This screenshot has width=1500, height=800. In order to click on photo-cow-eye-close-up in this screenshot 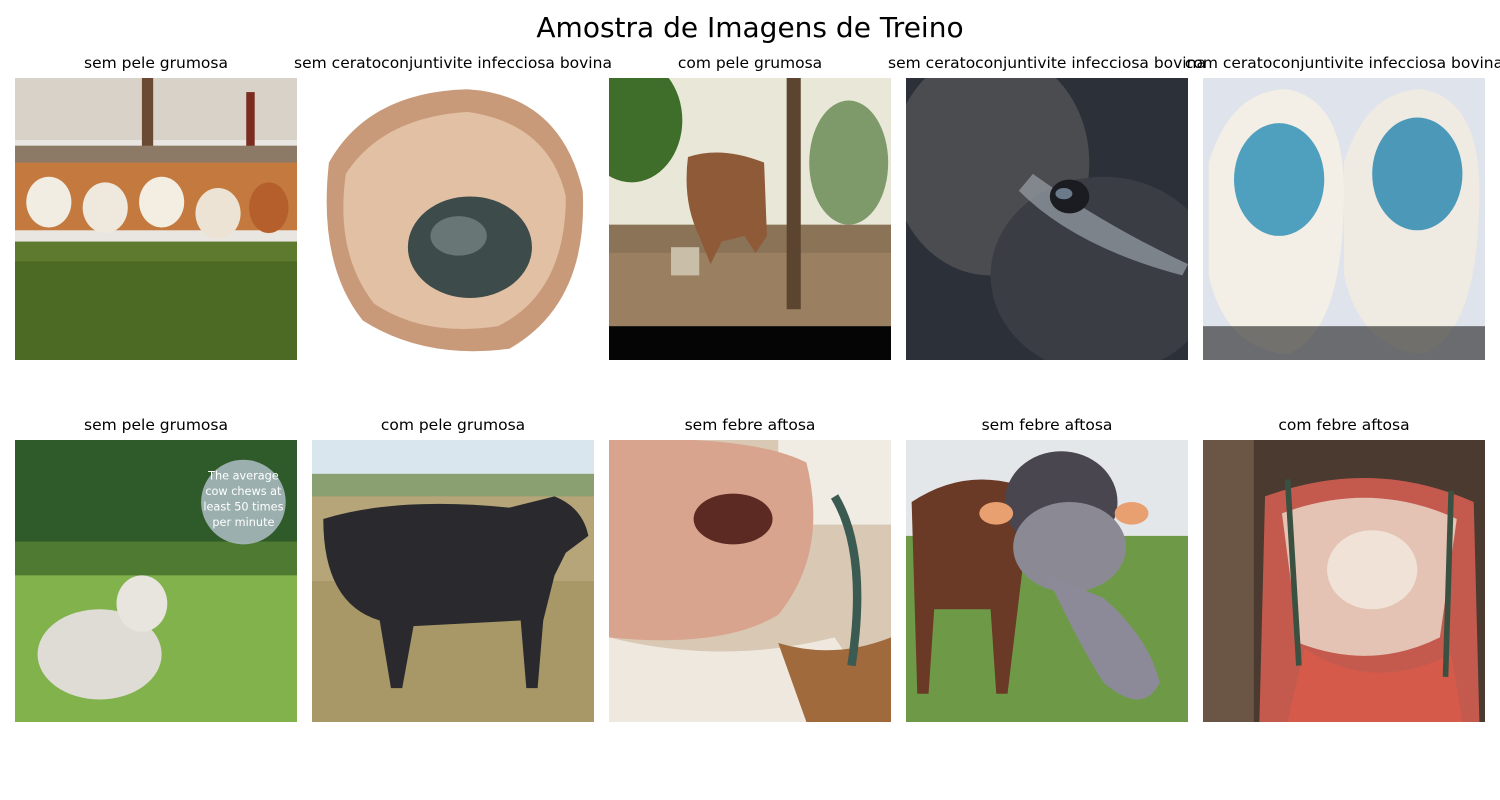, I will do `click(1047, 219)`.